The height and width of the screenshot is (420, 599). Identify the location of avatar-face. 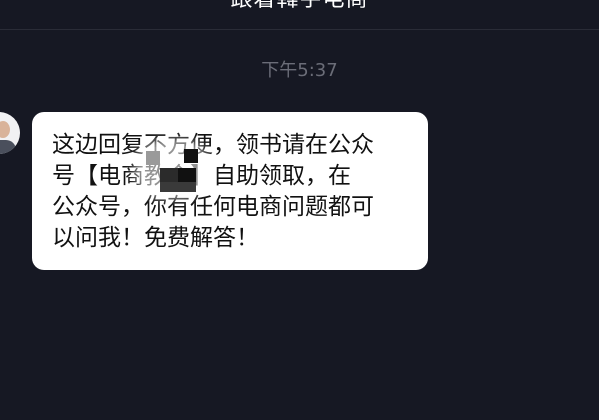
(5, 129).